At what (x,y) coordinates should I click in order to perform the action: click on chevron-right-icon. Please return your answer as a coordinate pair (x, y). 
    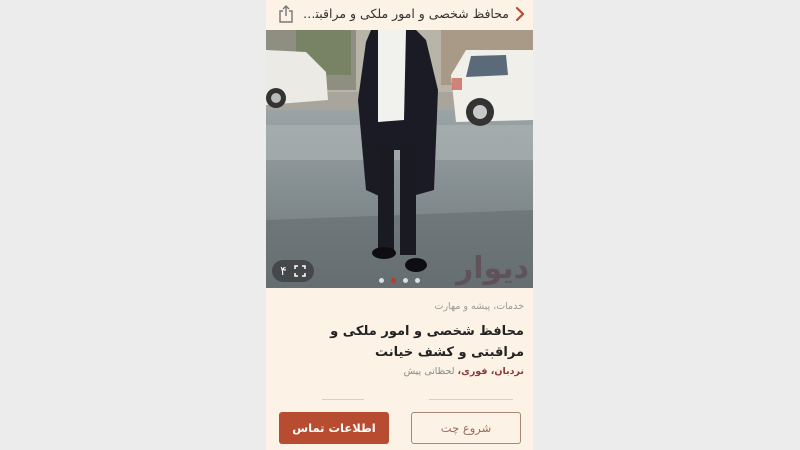
    Looking at the image, I should click on (520, 14).